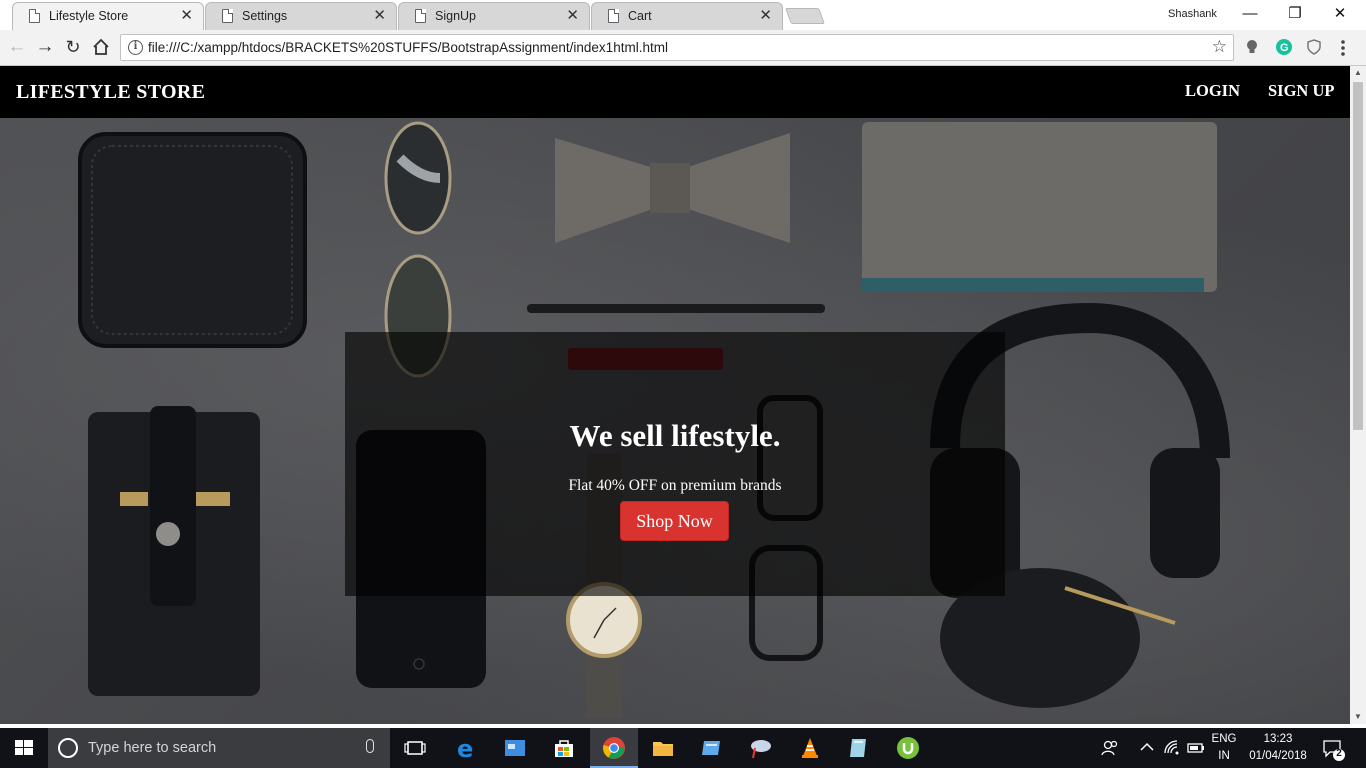 The height and width of the screenshot is (768, 1366). What do you see at coordinates (1252, 47) in the screenshot?
I see `bulb-extension-icon` at bounding box center [1252, 47].